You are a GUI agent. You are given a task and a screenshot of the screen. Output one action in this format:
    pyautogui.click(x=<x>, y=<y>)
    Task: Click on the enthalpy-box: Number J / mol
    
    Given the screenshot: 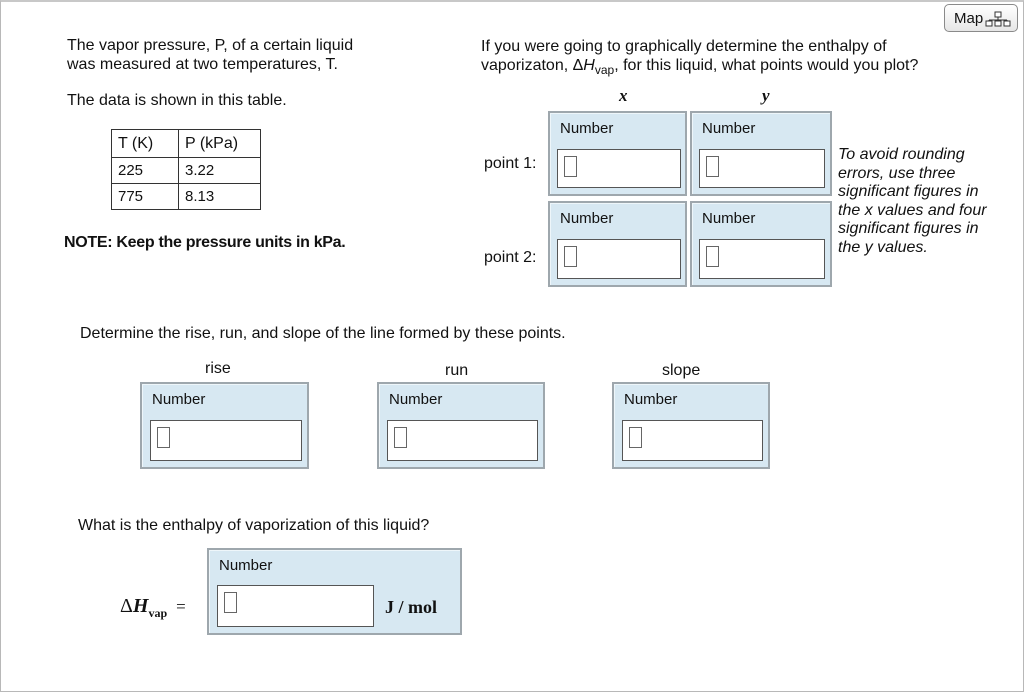 What is the action you would take?
    pyautogui.click(x=334, y=591)
    